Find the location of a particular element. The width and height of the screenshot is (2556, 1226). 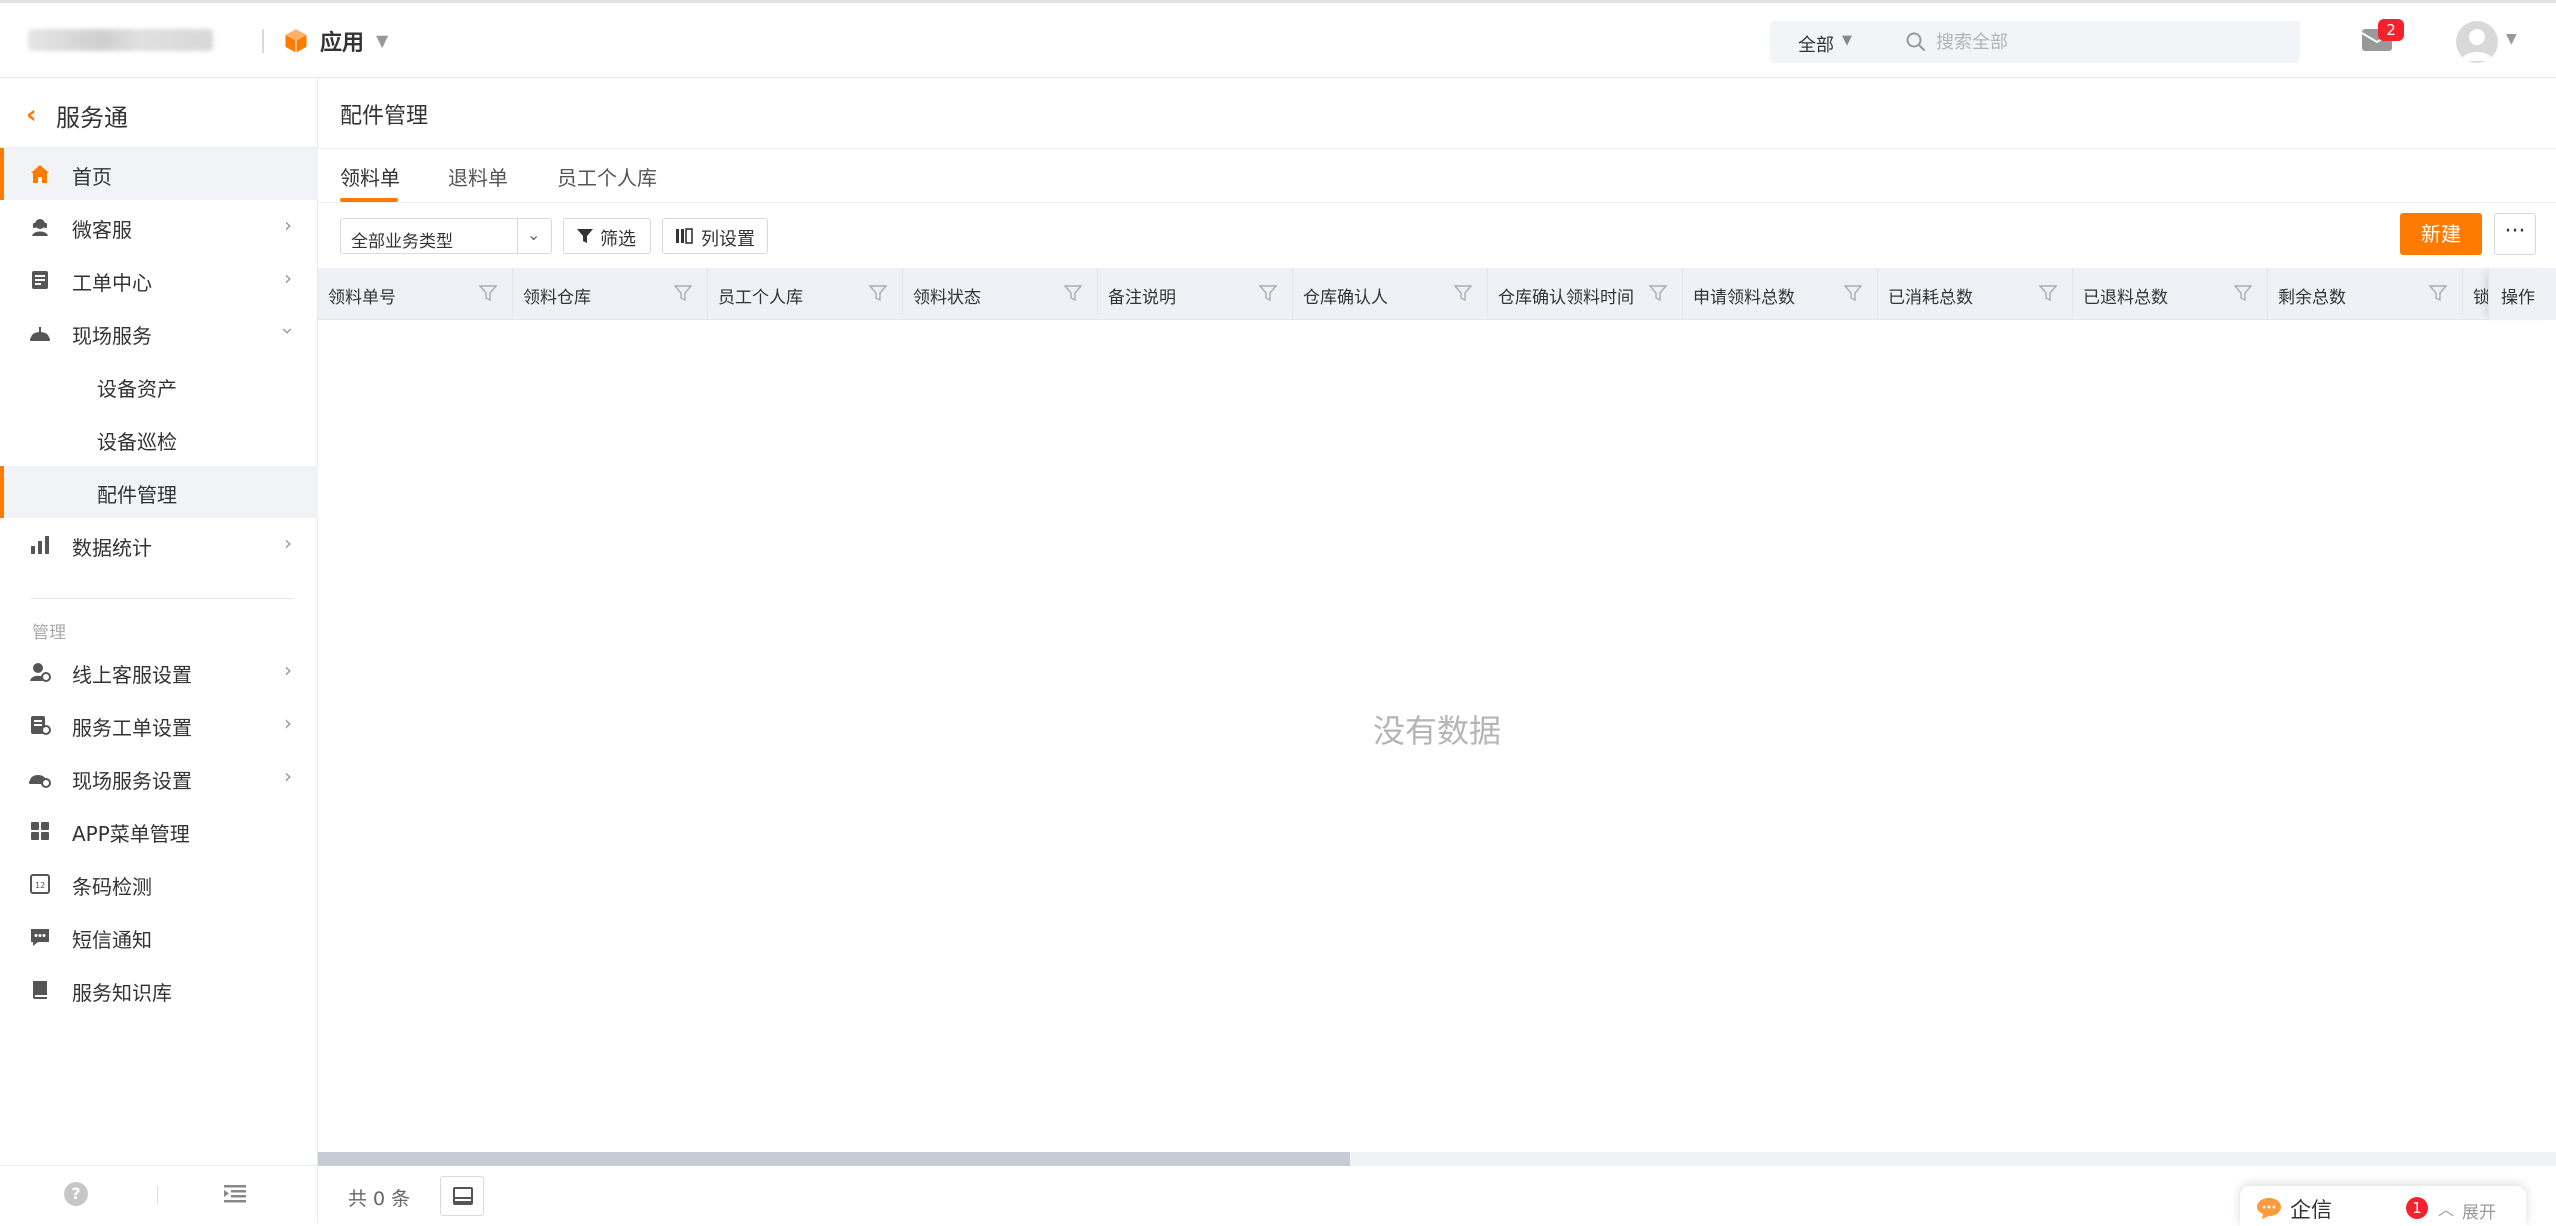

column-settings-label: 列设置 is located at coordinates (728, 239).